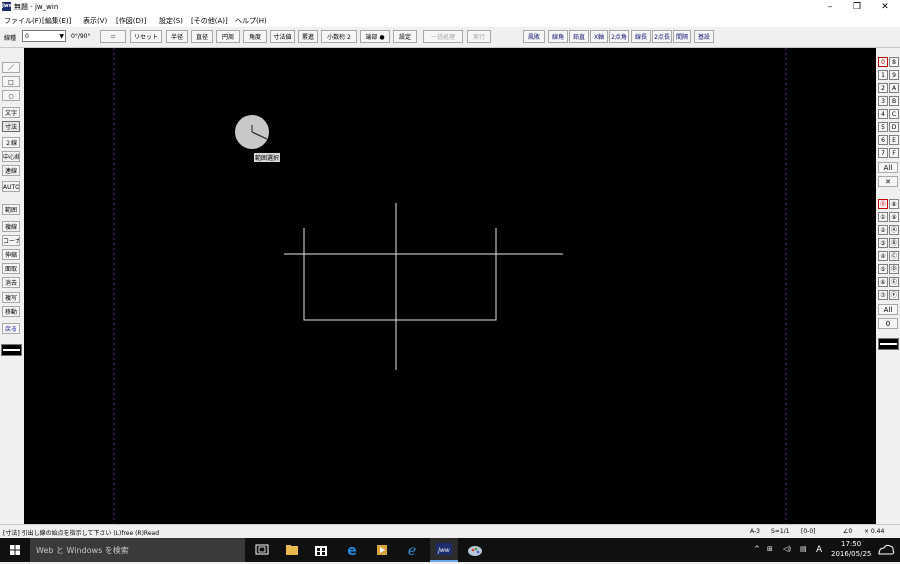 Image resolution: width=900 pixels, height=564 pixels. Describe the element at coordinates (808, 531) in the screenshot. I see `layer-display: [0-0]` at that location.